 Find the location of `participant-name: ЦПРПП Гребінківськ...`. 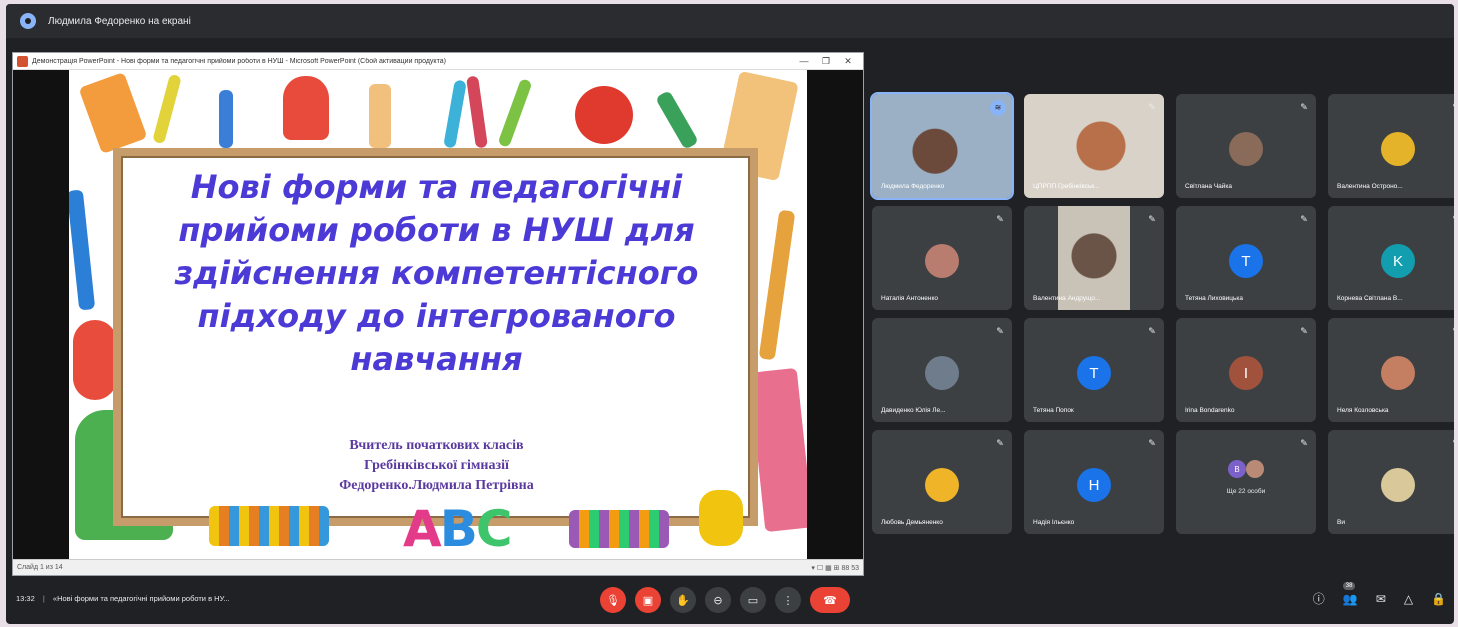

participant-name: ЦПРПП Гребінківськ... is located at coordinates (1066, 186).